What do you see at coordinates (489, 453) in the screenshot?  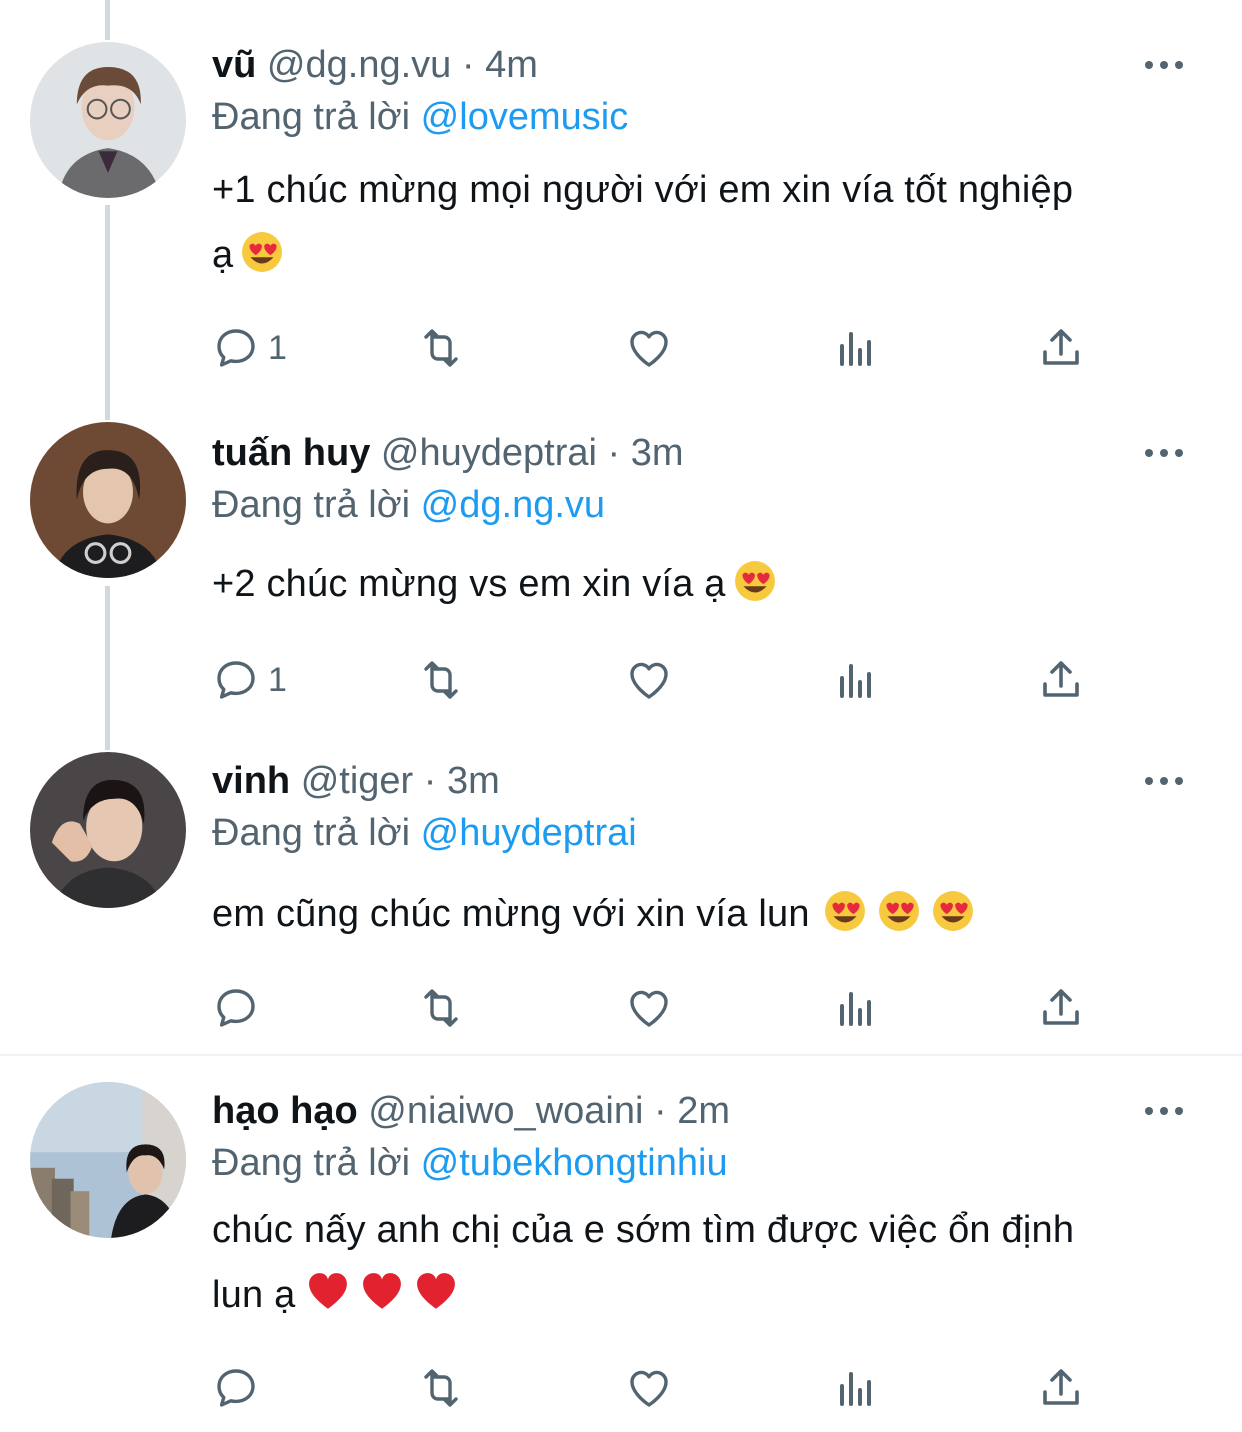 I see `user-handle: @huydeptrai` at bounding box center [489, 453].